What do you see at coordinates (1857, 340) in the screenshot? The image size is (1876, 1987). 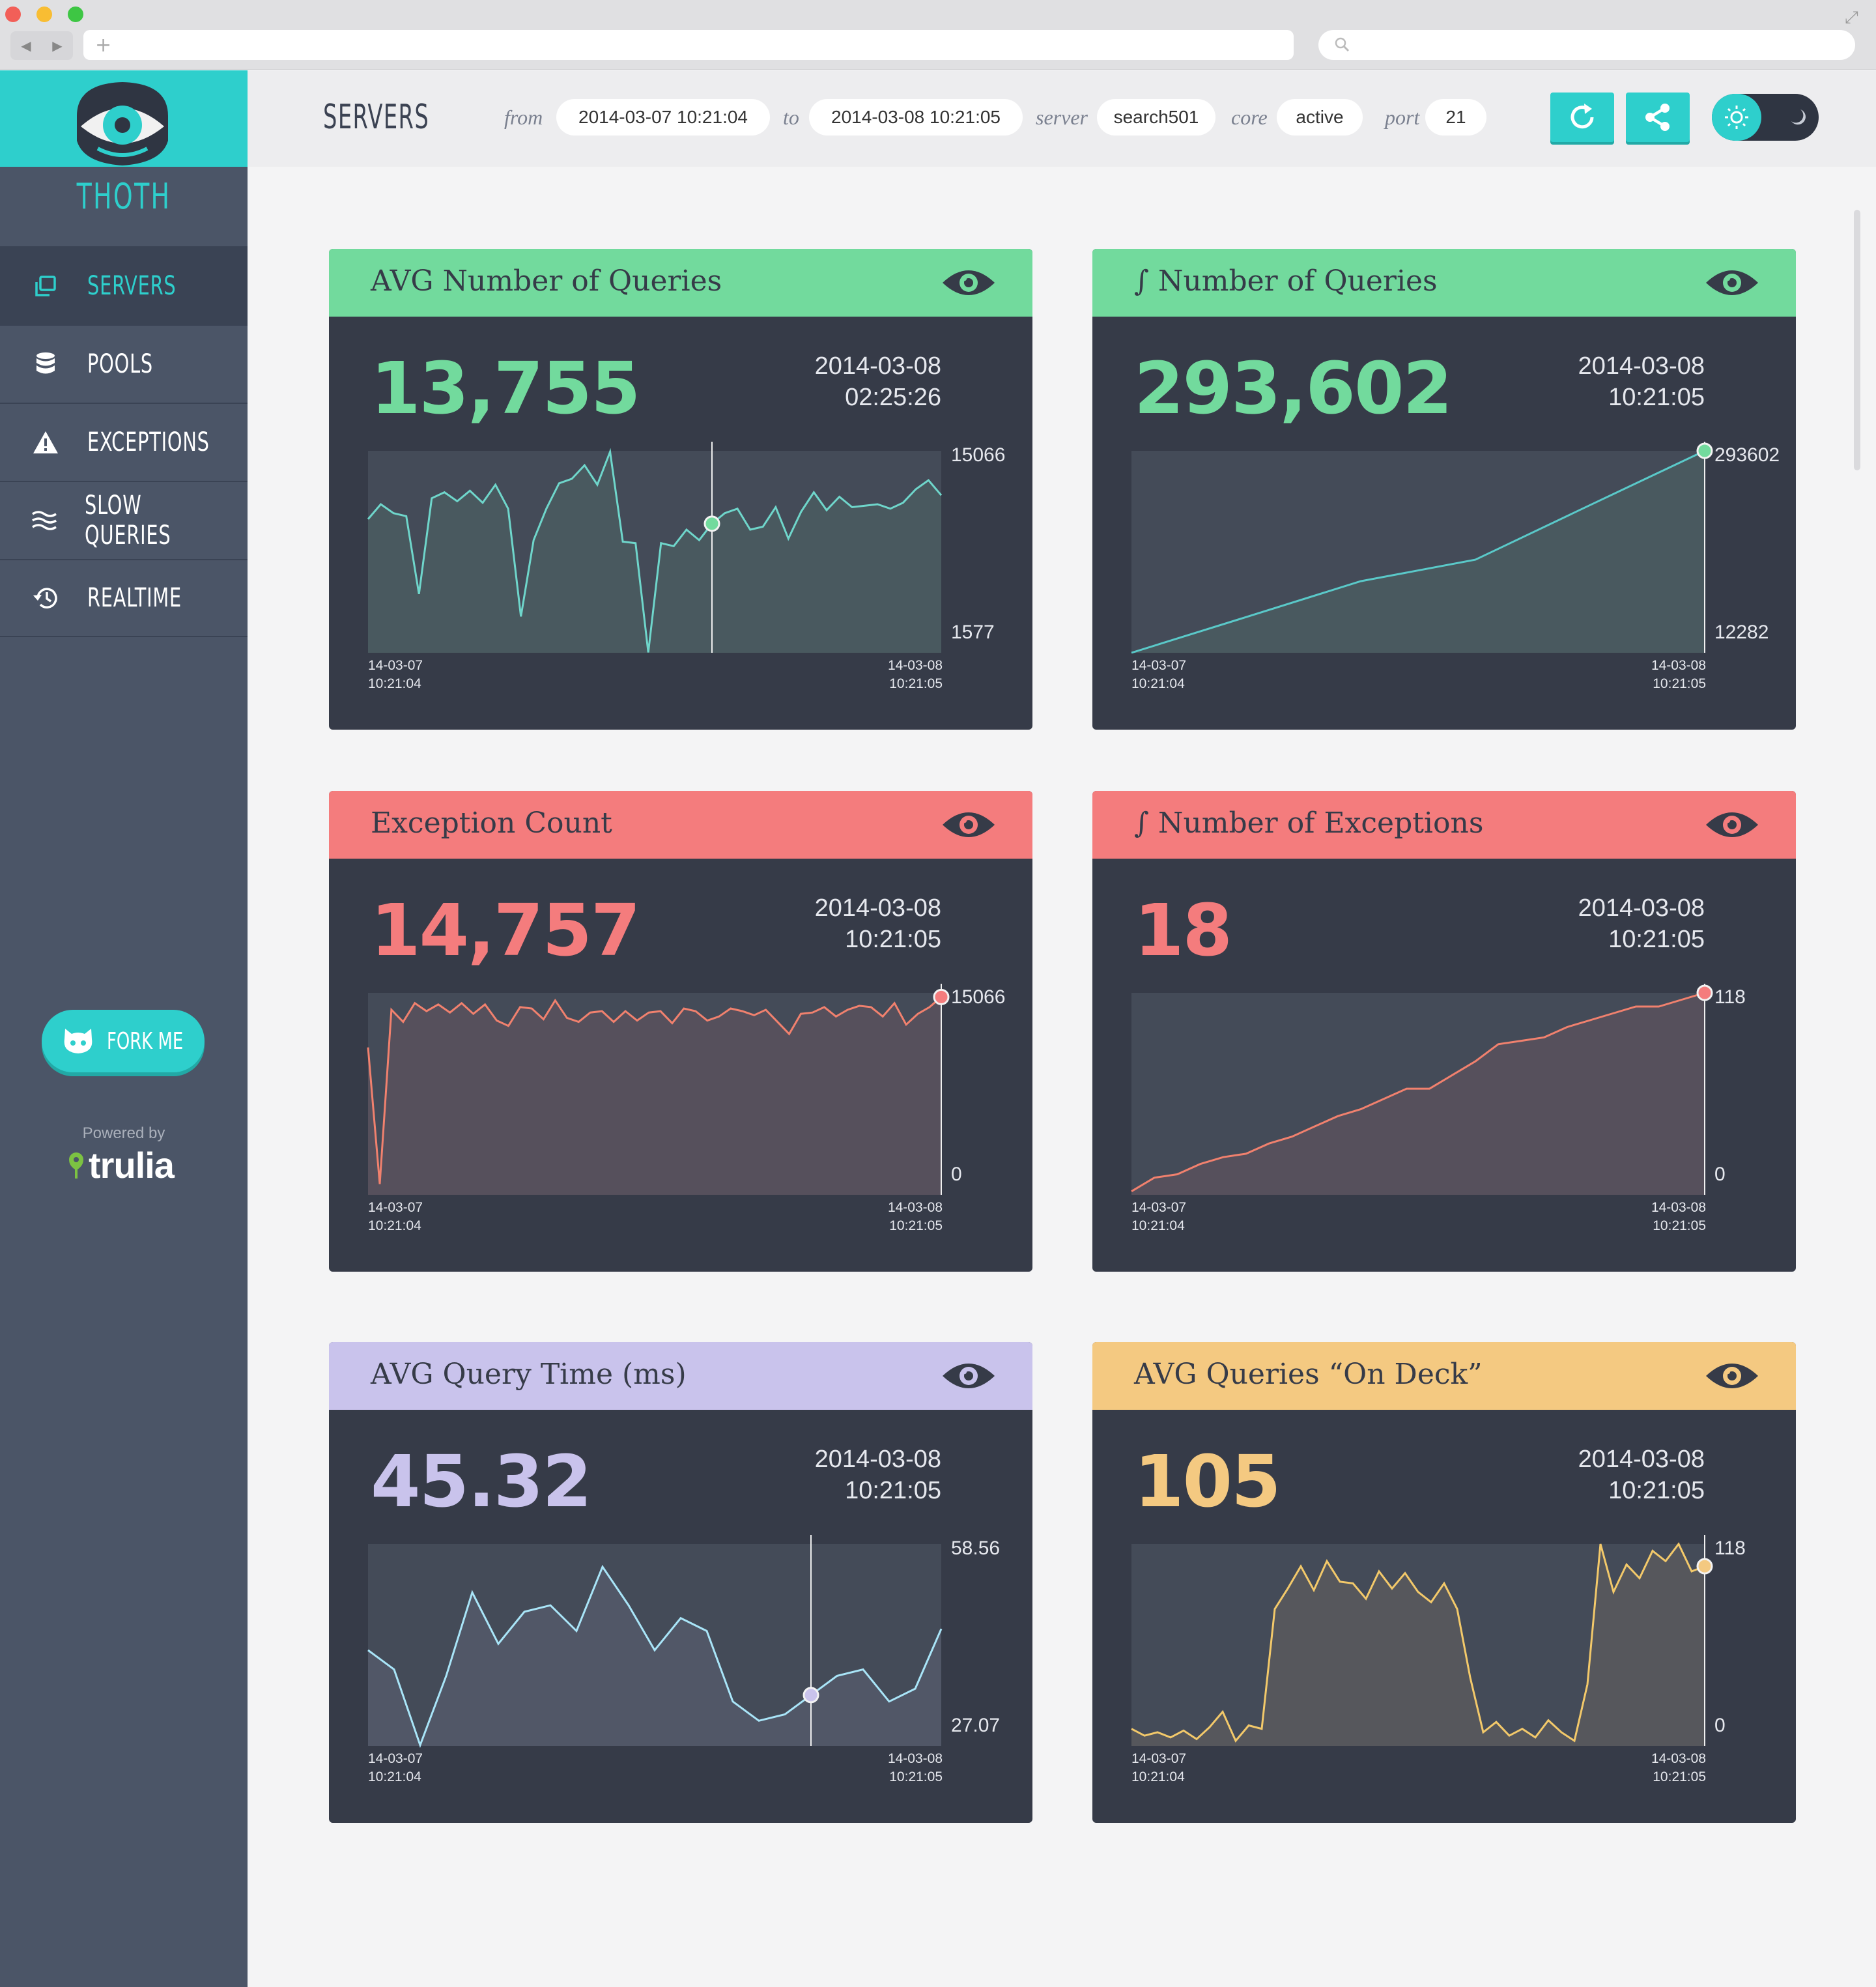 I see `page-scrollbar` at bounding box center [1857, 340].